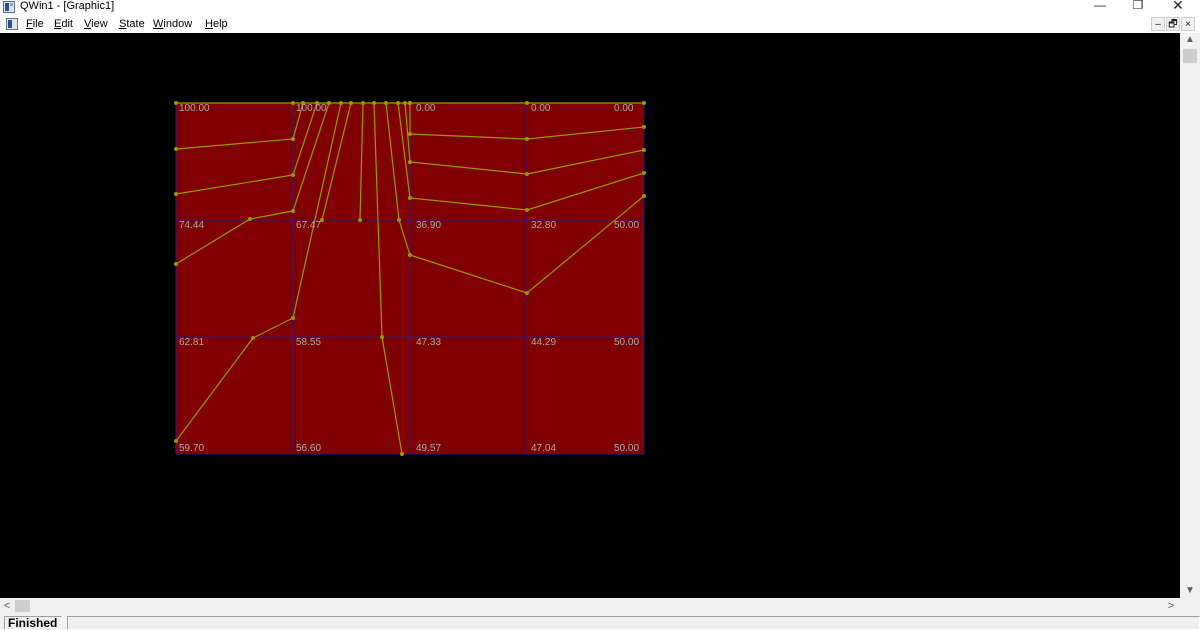 The image size is (1200, 630). What do you see at coordinates (1173, 24) in the screenshot?
I see `child-restore-button: 🗗` at bounding box center [1173, 24].